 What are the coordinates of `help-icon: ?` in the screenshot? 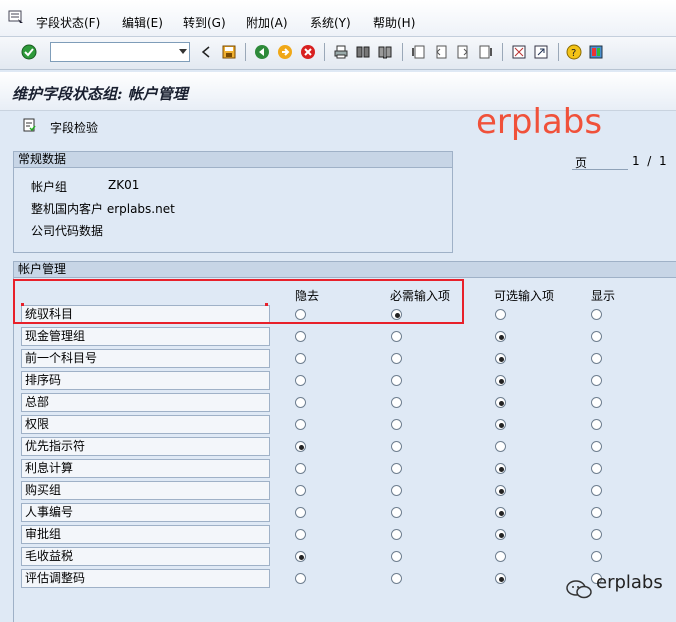 It's located at (574, 52).